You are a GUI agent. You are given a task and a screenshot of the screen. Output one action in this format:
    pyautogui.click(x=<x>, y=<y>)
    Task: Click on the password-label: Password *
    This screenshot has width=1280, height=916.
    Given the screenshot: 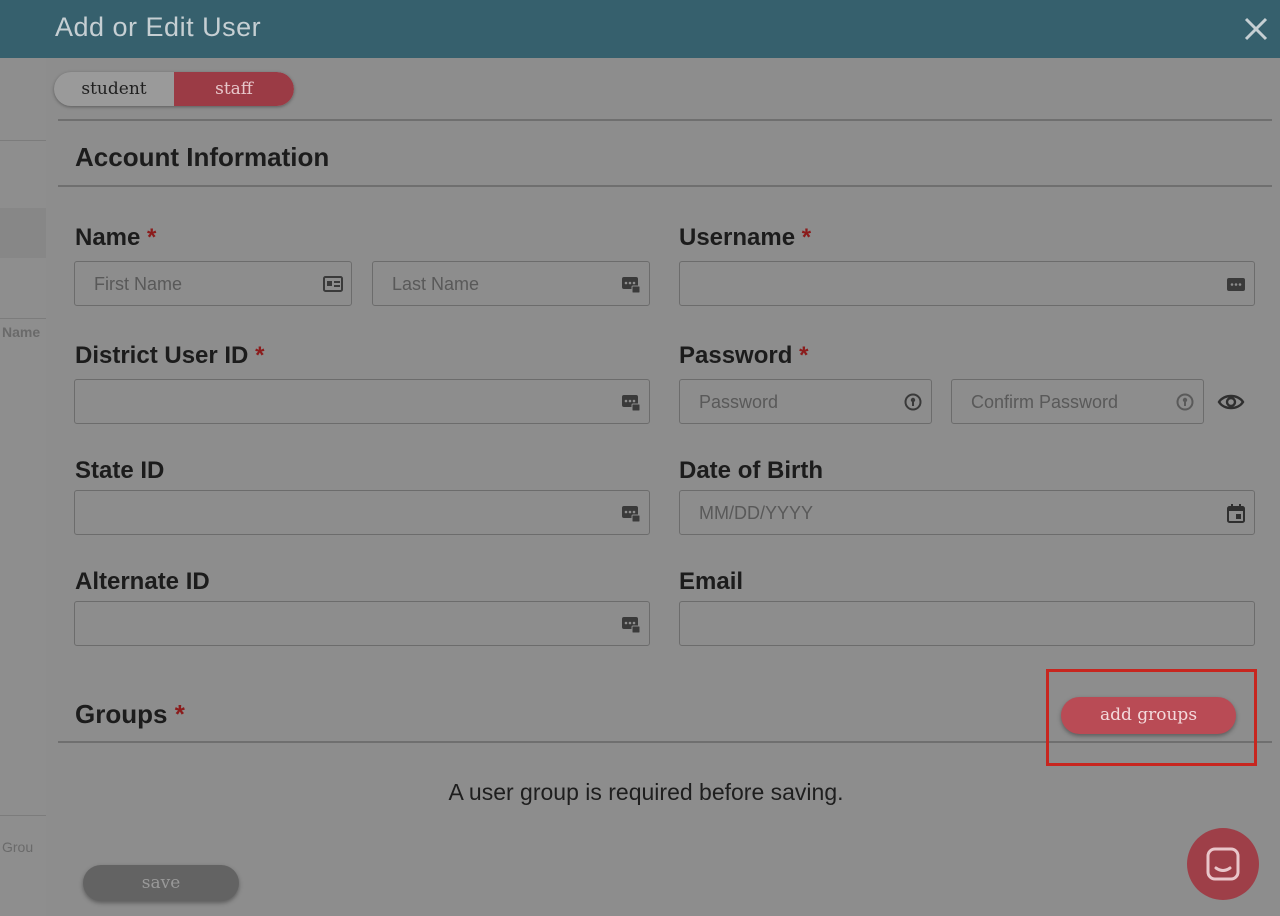 What is the action you would take?
    pyautogui.click(x=743, y=356)
    